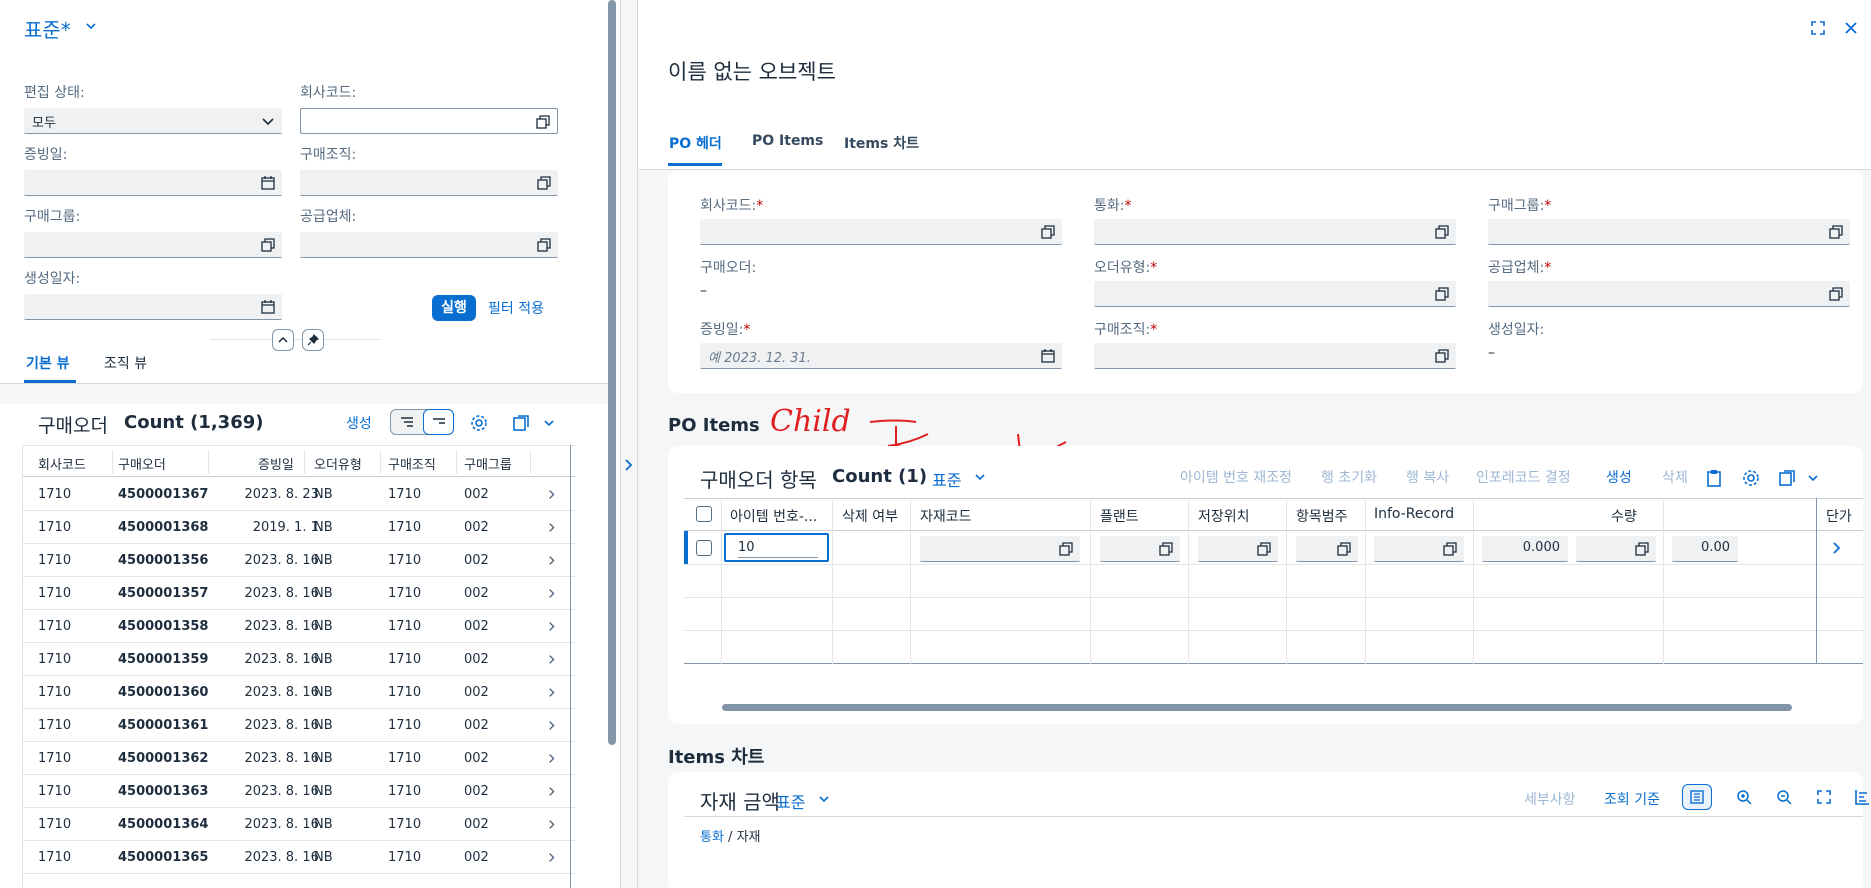 Image resolution: width=1871 pixels, height=888 pixels. What do you see at coordinates (1525, 549) in the screenshot?
I see `quantity-input: 0.000` at bounding box center [1525, 549].